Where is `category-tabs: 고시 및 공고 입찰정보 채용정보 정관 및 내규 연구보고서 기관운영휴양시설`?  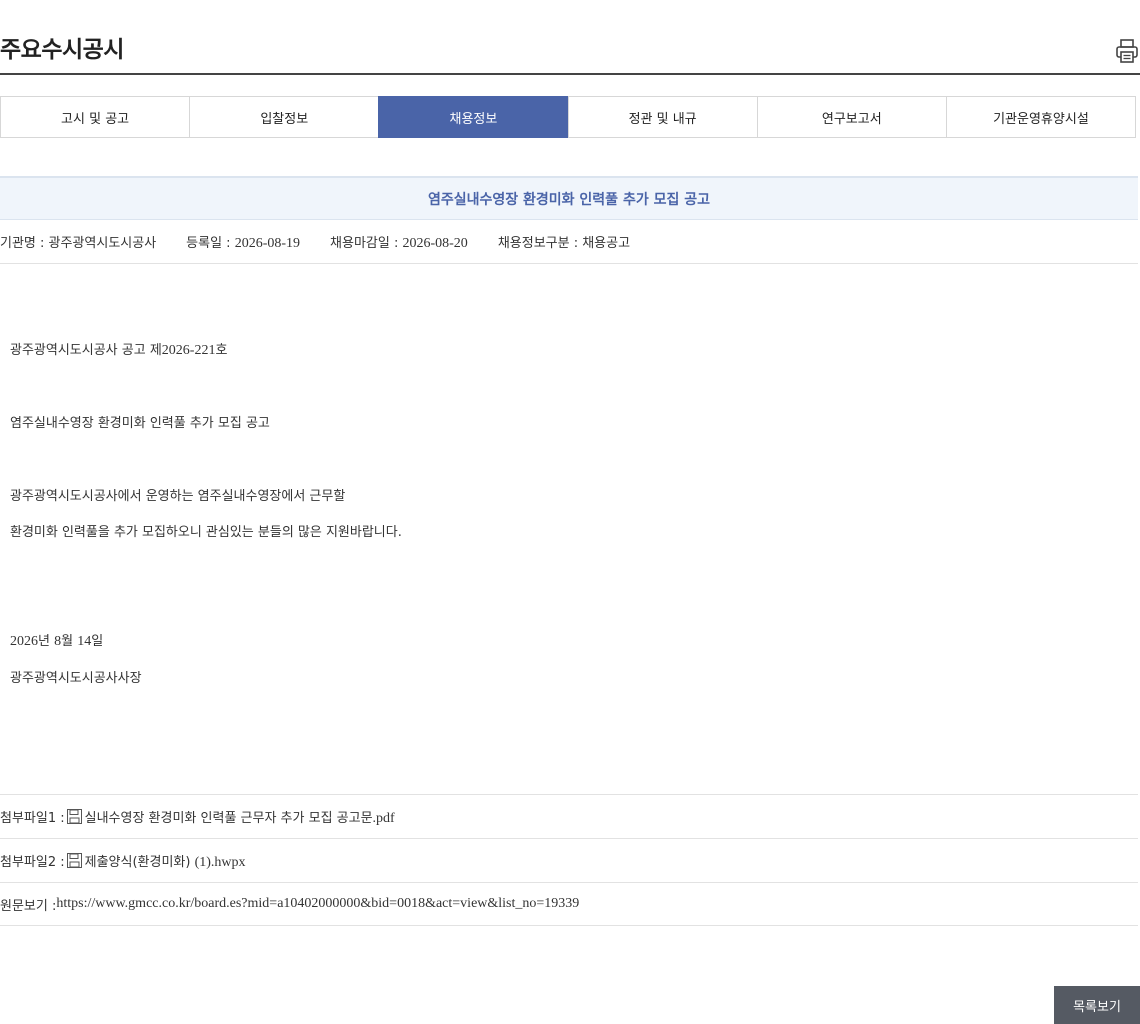 category-tabs: 고시 및 공고 입찰정보 채용정보 정관 및 내규 연구보고서 기관운영휴양시설 is located at coordinates (568, 117).